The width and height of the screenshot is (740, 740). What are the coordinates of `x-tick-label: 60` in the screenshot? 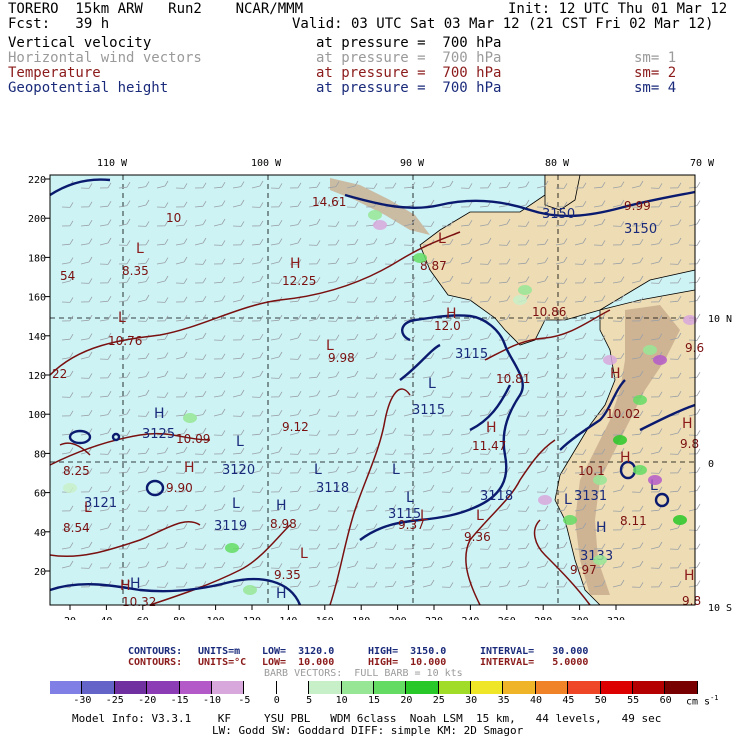 It's located at (143, 618).